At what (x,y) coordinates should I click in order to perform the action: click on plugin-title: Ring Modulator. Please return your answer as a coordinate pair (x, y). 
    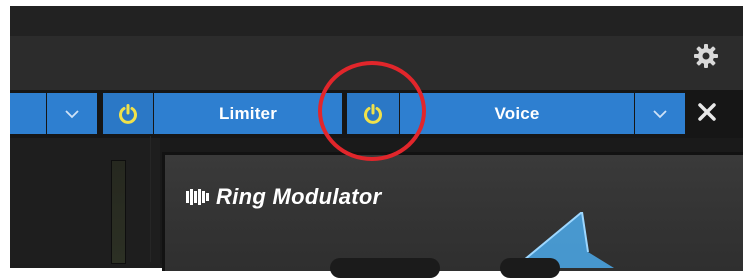
    Looking at the image, I should click on (299, 196).